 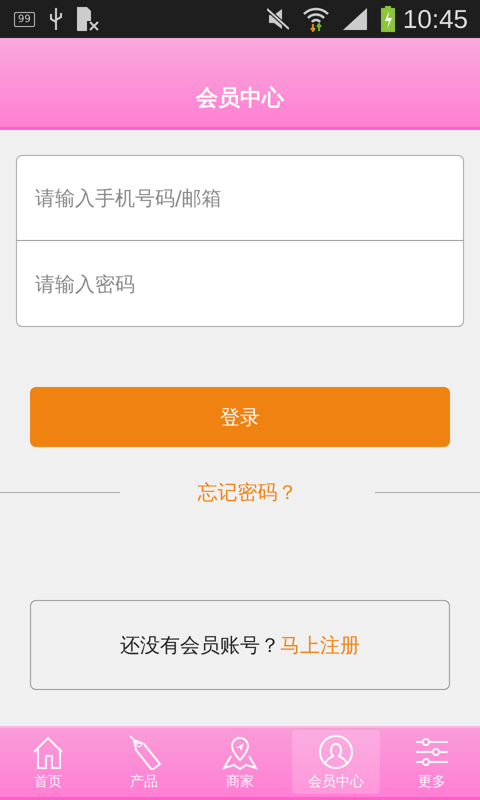 I want to click on page-title: 会员中心, so click(x=240, y=98).